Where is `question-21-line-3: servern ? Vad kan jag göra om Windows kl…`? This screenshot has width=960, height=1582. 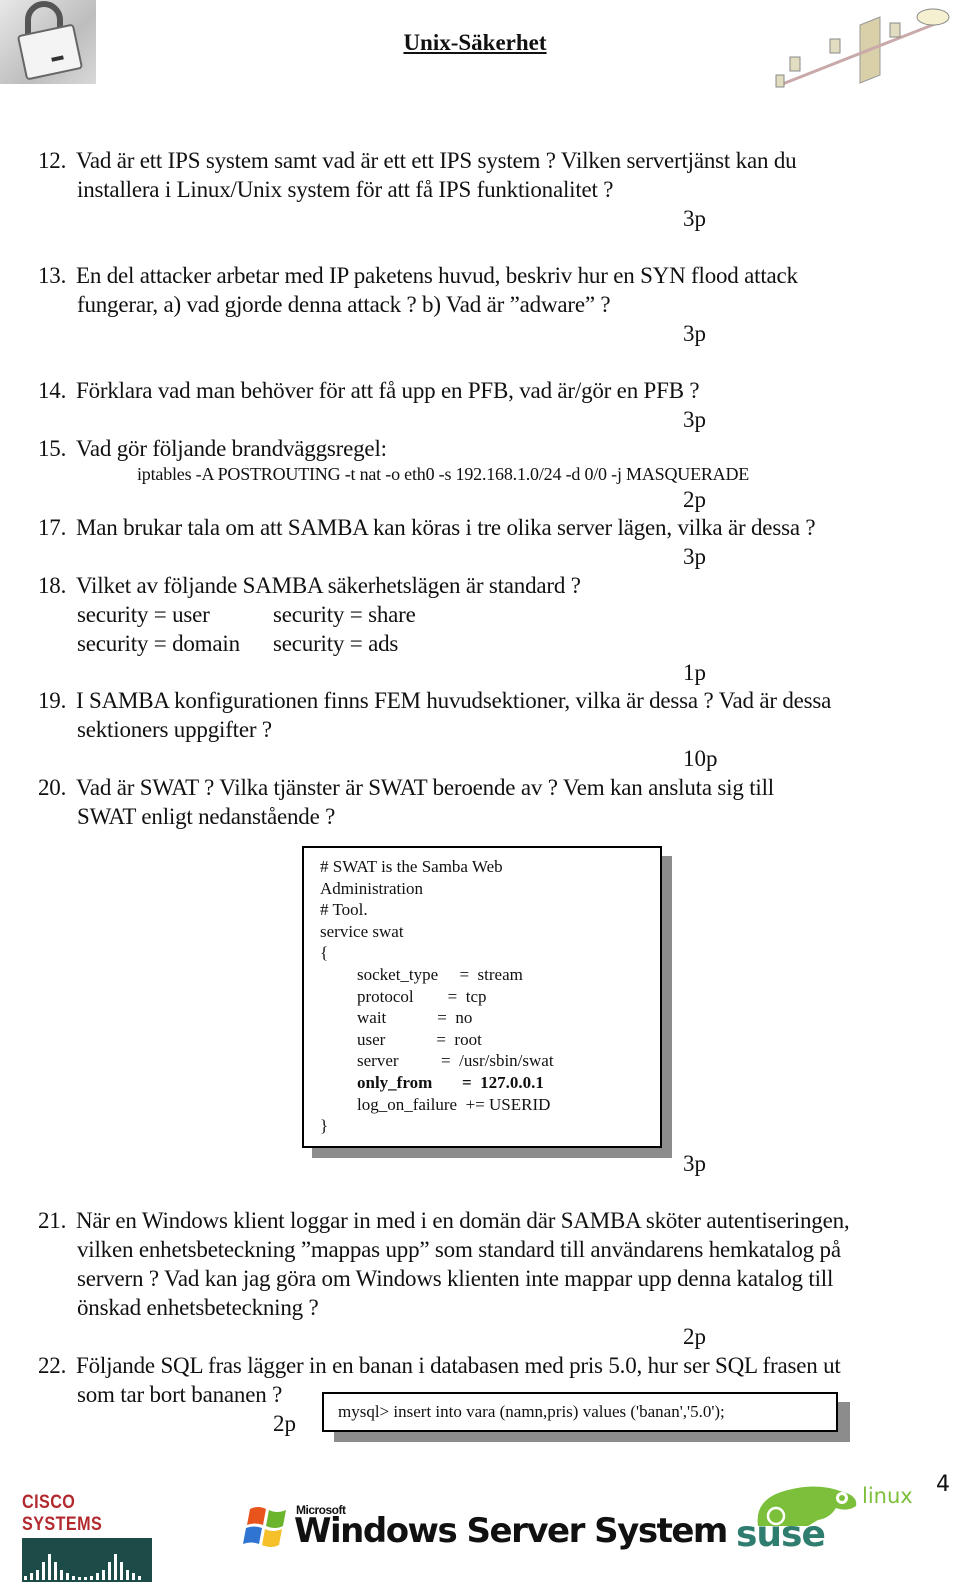 question-21-line-3: servern ? Vad kan jag göra om Windows kl… is located at coordinates (455, 1278).